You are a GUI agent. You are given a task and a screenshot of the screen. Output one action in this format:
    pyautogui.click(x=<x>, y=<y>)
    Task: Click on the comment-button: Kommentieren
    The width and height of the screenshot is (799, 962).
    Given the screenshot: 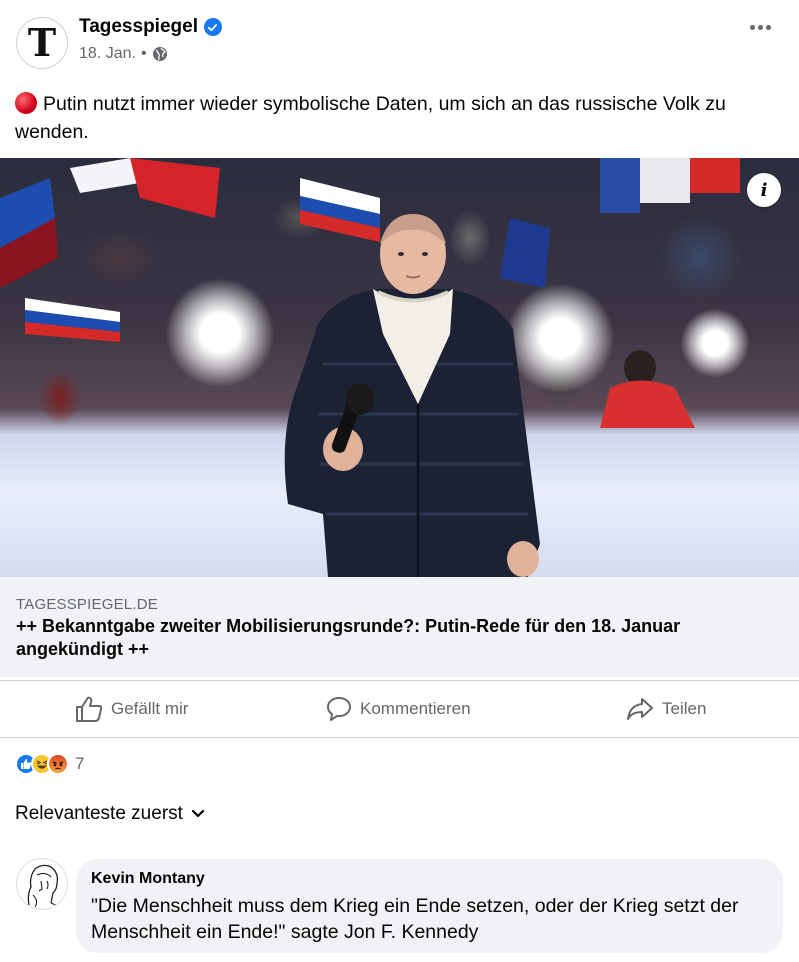 What is the action you would take?
    pyautogui.click(x=398, y=709)
    